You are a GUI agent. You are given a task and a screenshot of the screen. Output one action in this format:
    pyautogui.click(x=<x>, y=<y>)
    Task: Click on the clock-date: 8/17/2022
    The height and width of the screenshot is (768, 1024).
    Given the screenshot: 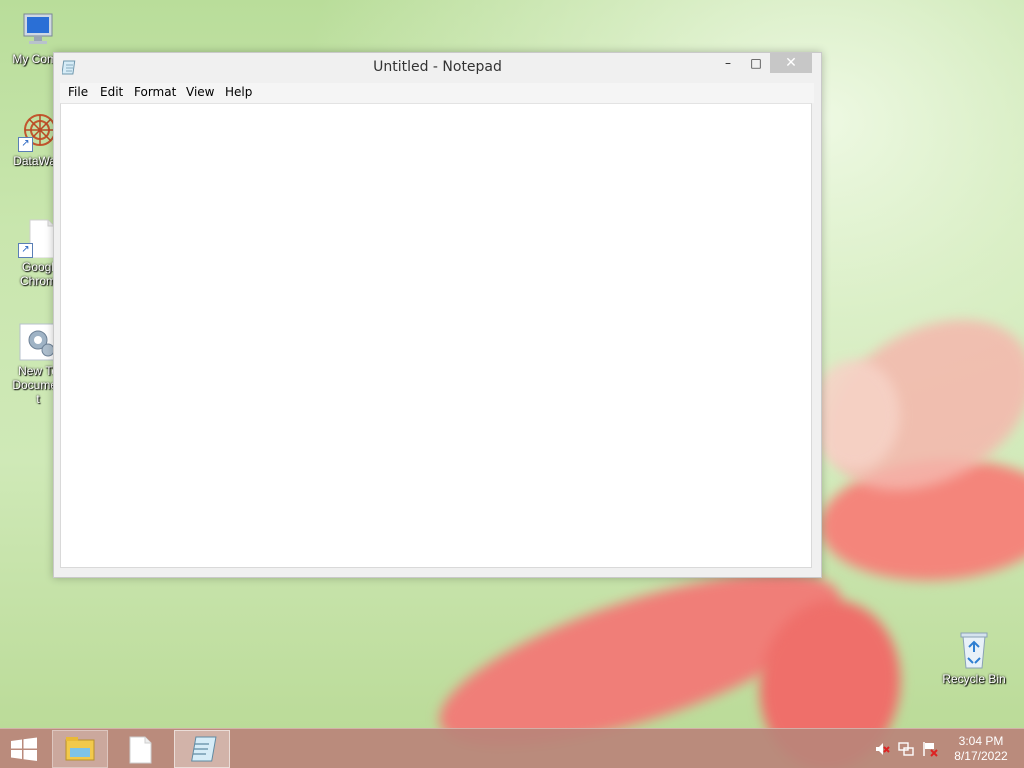 What is the action you would take?
    pyautogui.click(x=981, y=756)
    